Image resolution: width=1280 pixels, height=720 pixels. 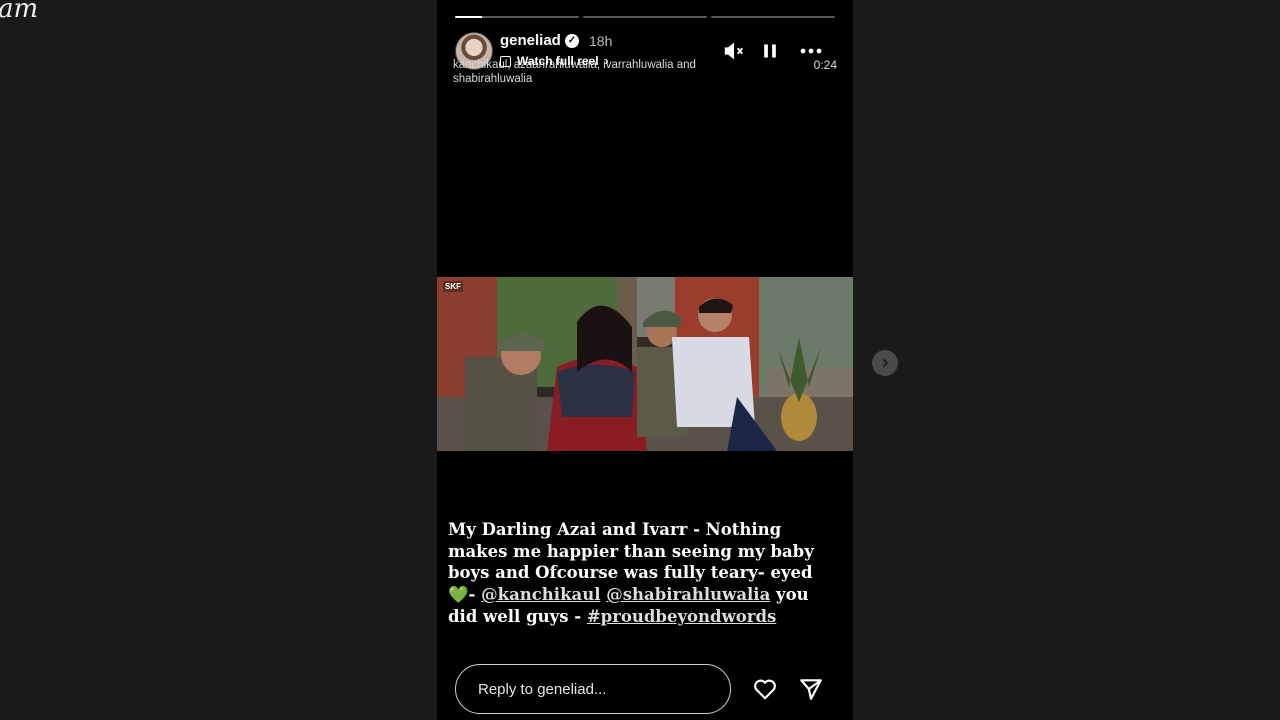 I want to click on chevron-right-icon, so click(x=885, y=363).